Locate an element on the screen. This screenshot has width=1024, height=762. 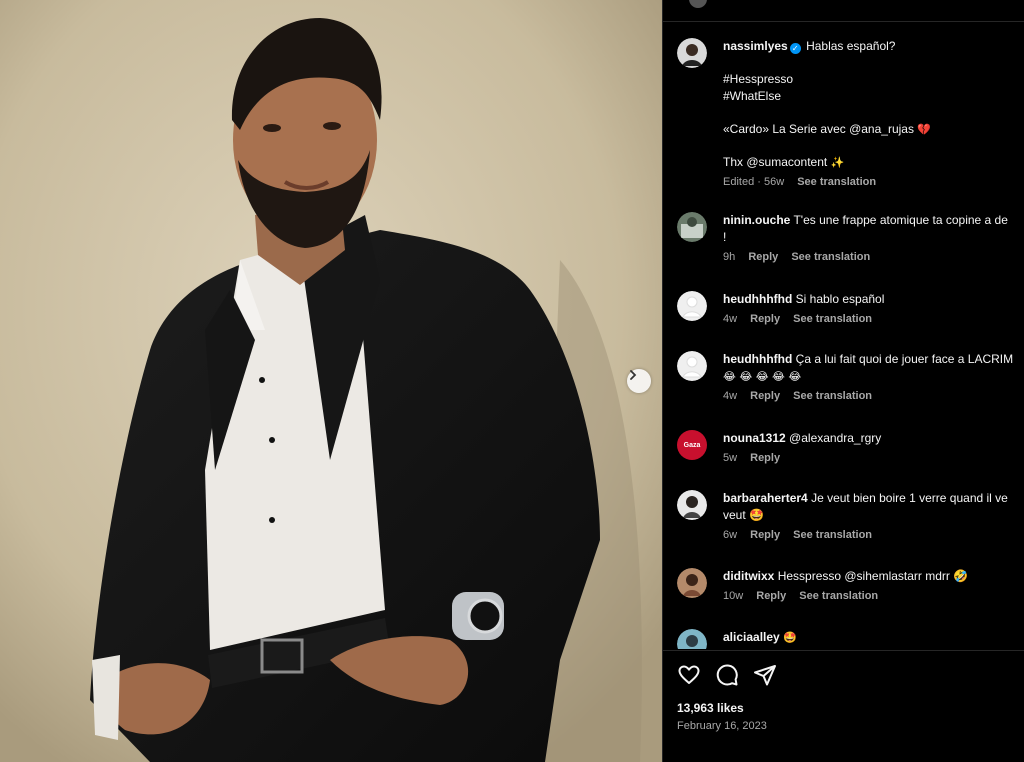
caption-line-4: «Cardo» La Serie avec @ana_rujas is located at coordinates (818, 129).